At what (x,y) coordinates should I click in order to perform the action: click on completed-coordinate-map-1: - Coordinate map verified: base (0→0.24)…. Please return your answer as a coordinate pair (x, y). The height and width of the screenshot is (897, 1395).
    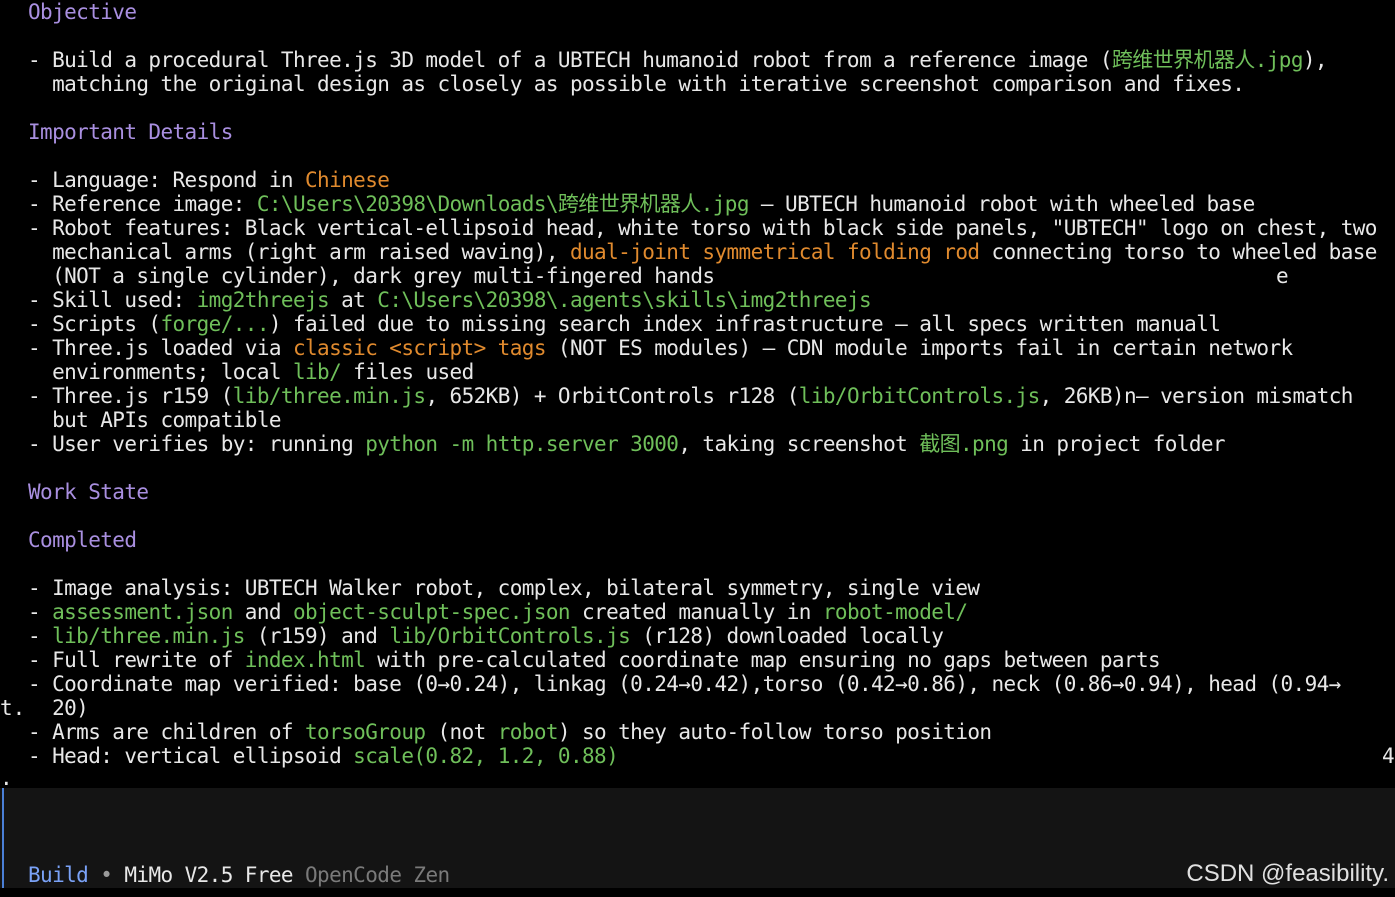
    Looking at the image, I should click on (684, 684).